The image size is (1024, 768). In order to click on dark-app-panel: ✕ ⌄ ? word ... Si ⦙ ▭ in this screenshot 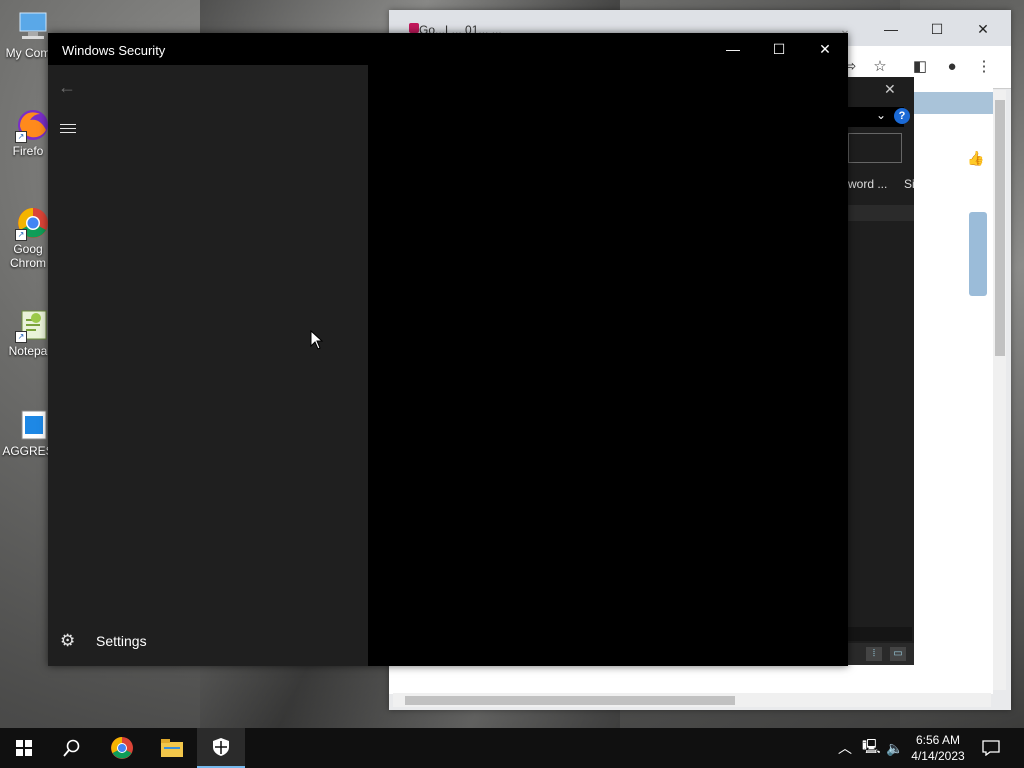, I will do `click(876, 371)`.